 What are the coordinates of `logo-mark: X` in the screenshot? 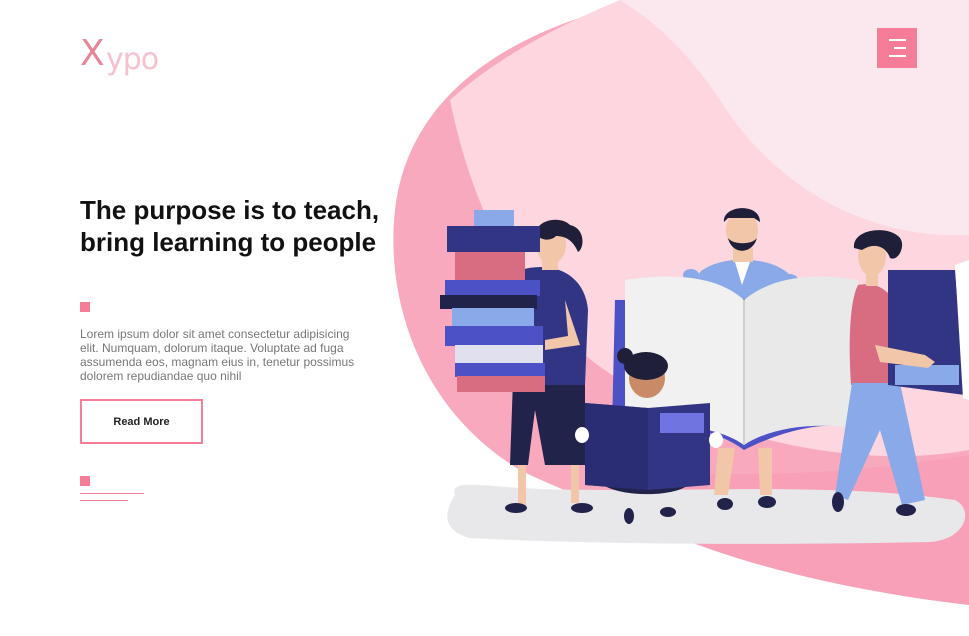 It's located at (92, 53).